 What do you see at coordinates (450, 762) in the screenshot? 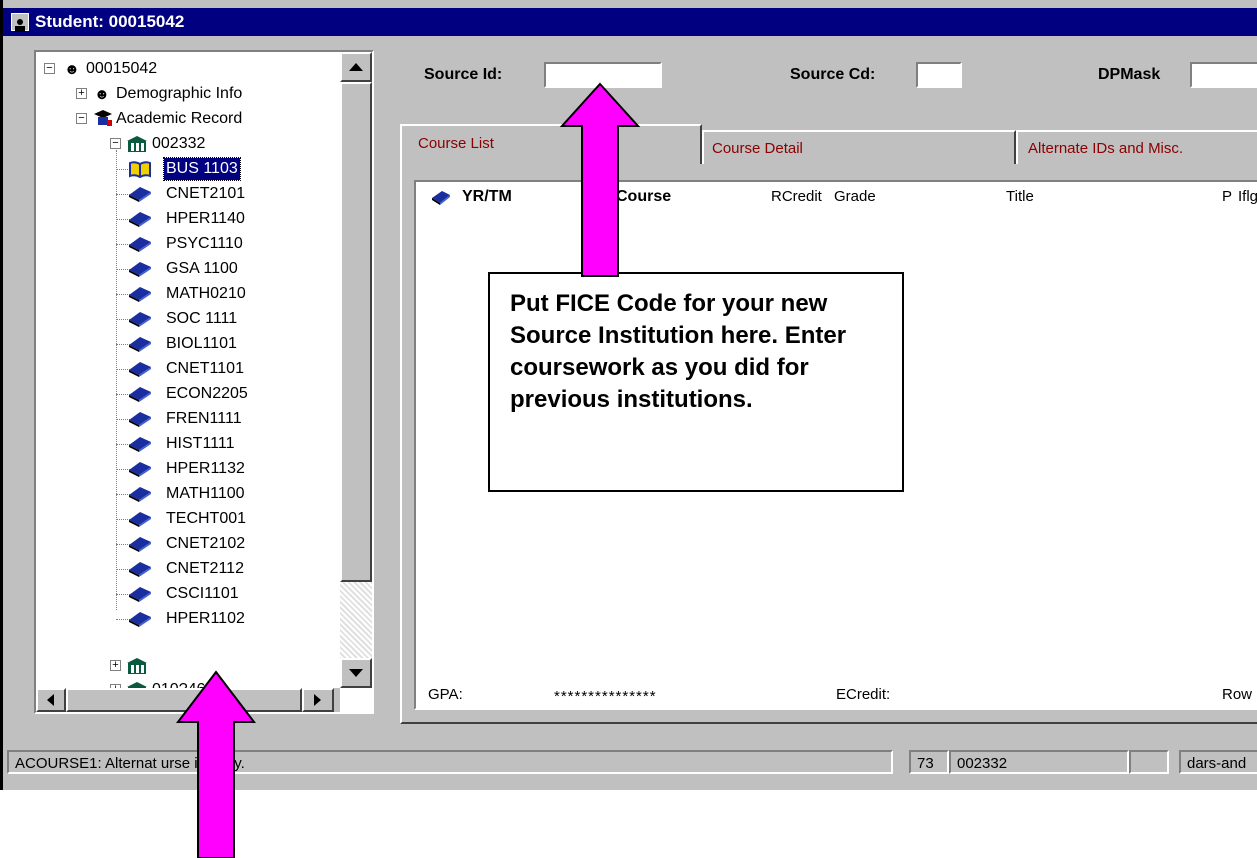
I see `status-message: ACOURSE1: Alternat urse identity.` at bounding box center [450, 762].